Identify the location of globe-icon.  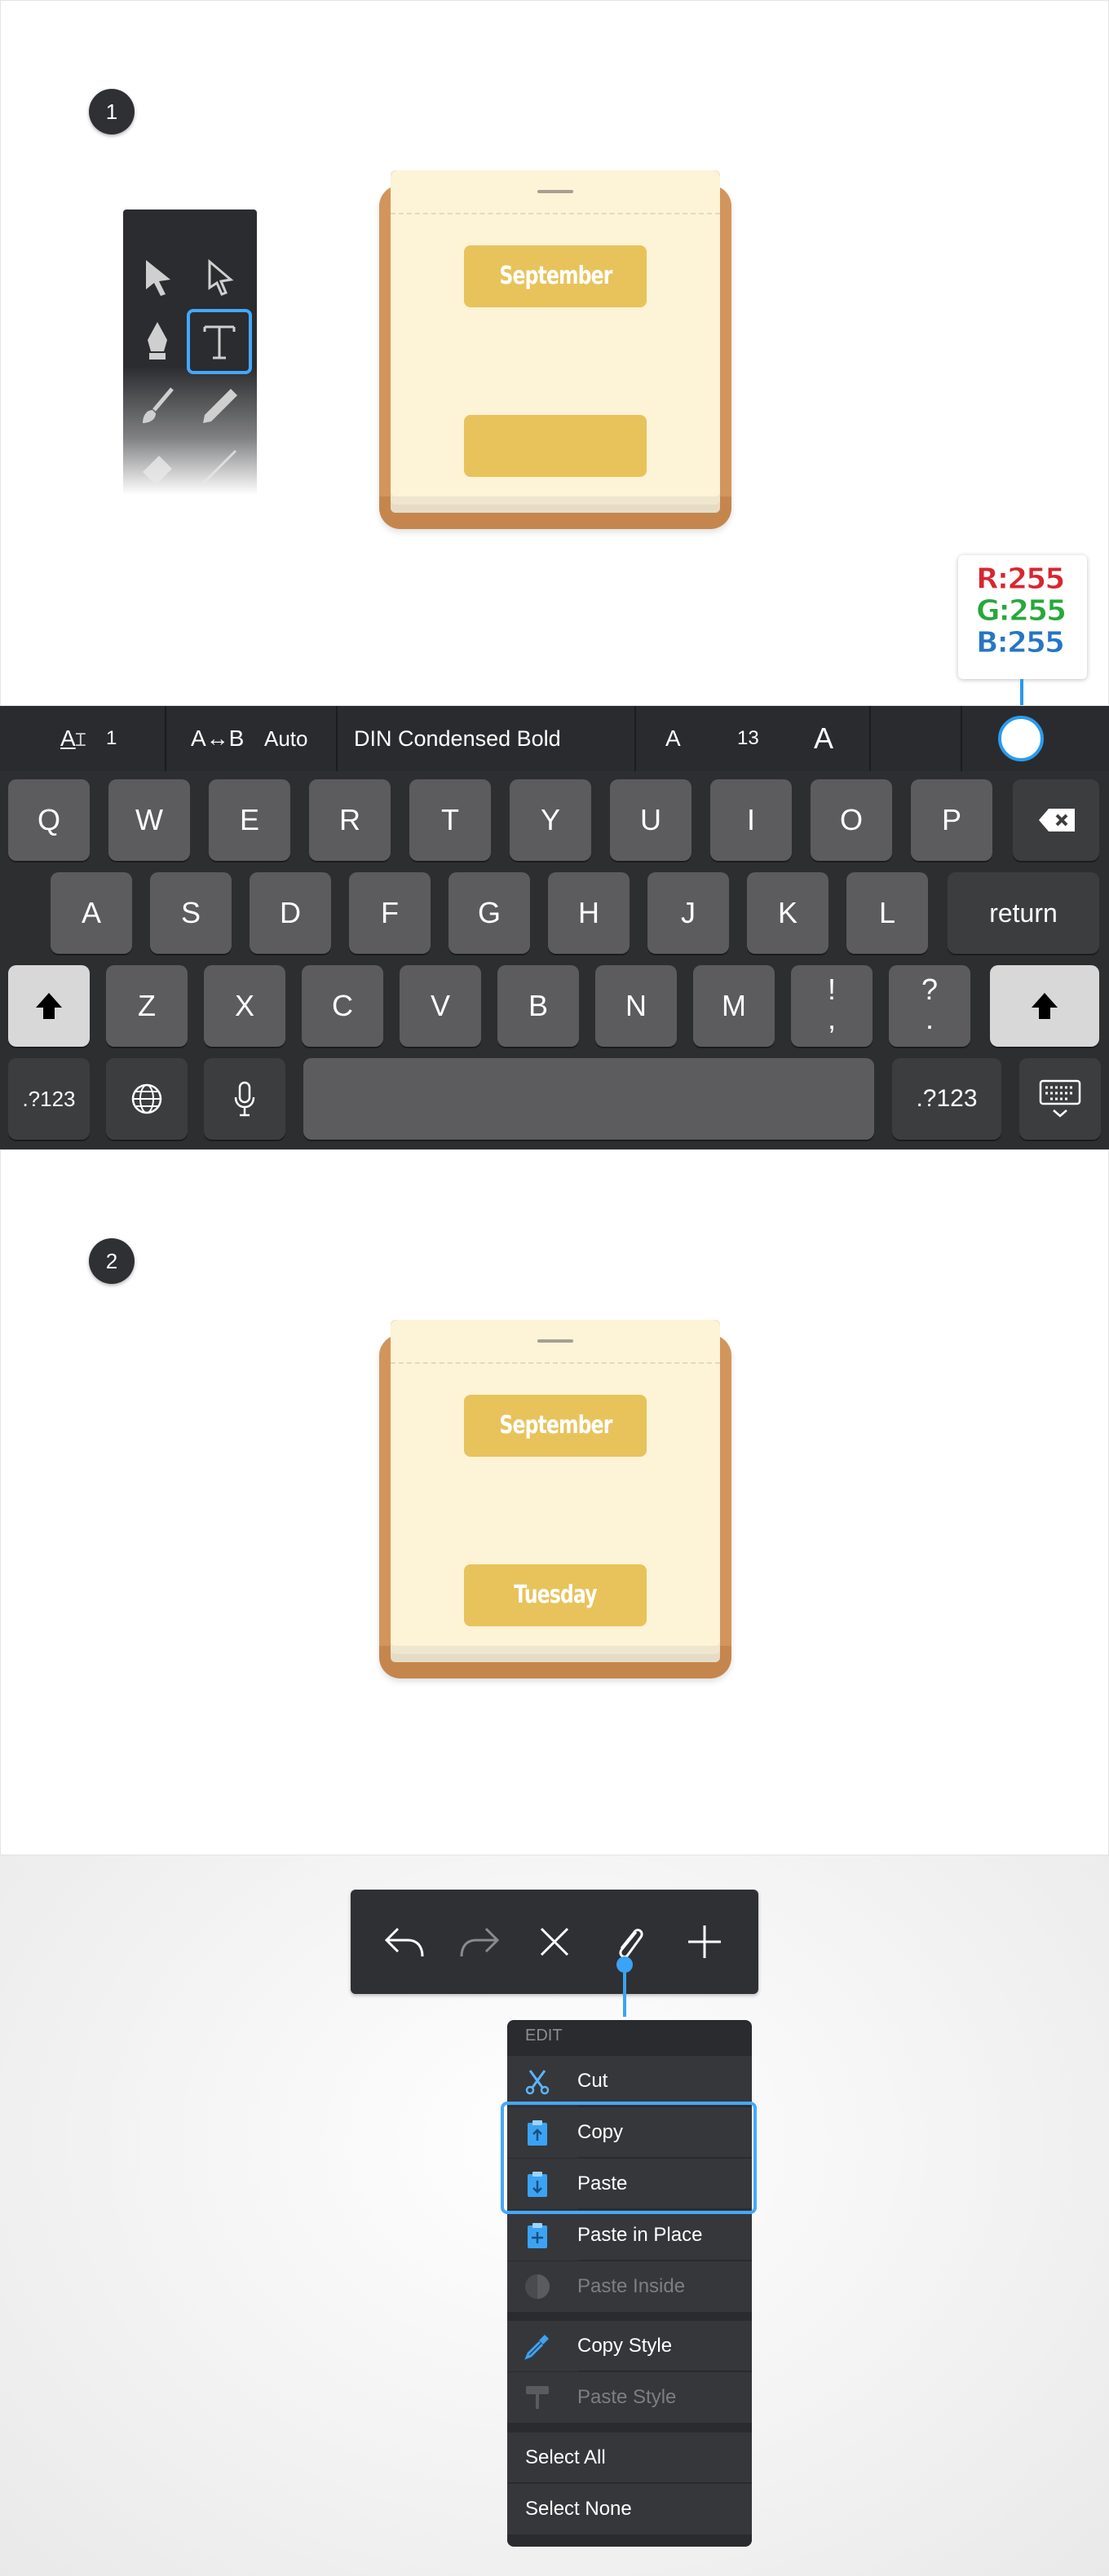
(146, 1098).